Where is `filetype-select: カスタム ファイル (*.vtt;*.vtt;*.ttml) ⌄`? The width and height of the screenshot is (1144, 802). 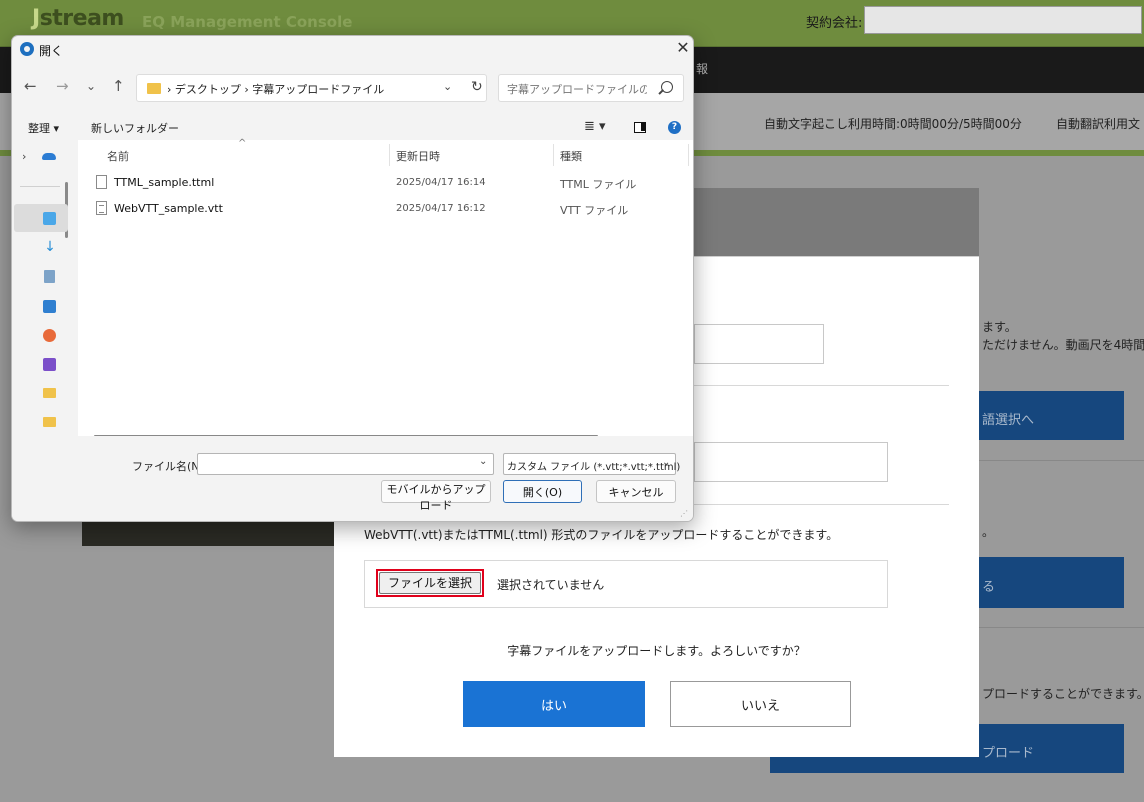 filetype-select: カスタム ファイル (*.vtt;*.vtt;*.ttml) ⌄ is located at coordinates (591, 464).